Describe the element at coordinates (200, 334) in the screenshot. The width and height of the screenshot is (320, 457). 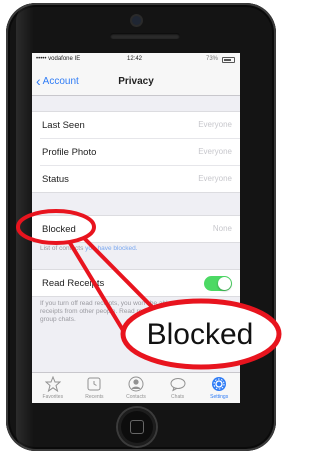
I see `callout-label: Blocked` at that location.